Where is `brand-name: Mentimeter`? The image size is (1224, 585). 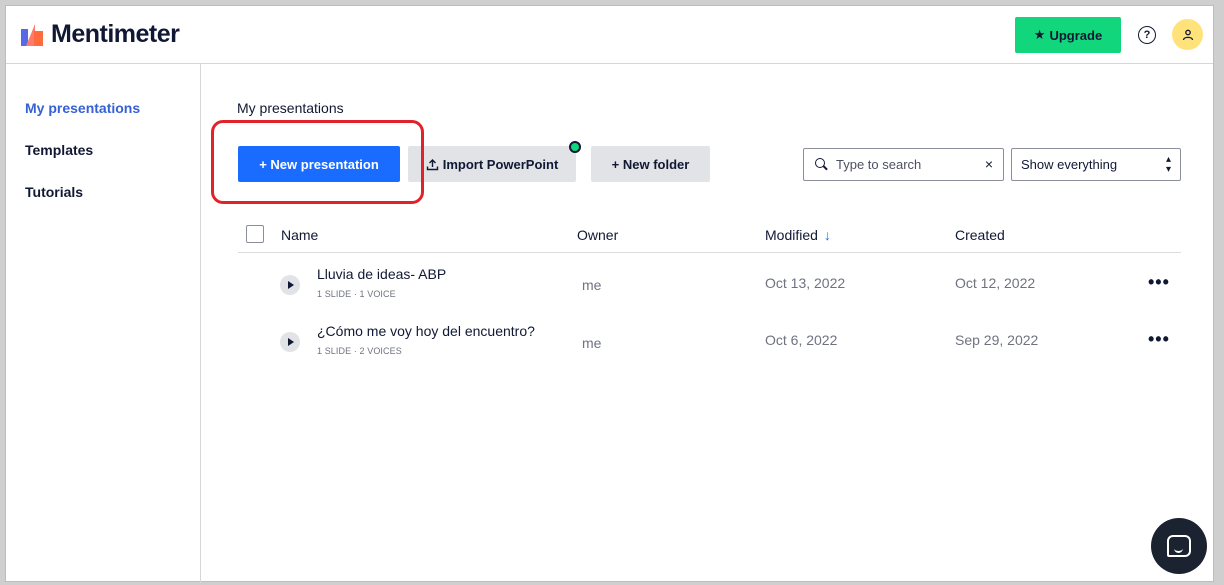 brand-name: Mentimeter is located at coordinates (115, 34).